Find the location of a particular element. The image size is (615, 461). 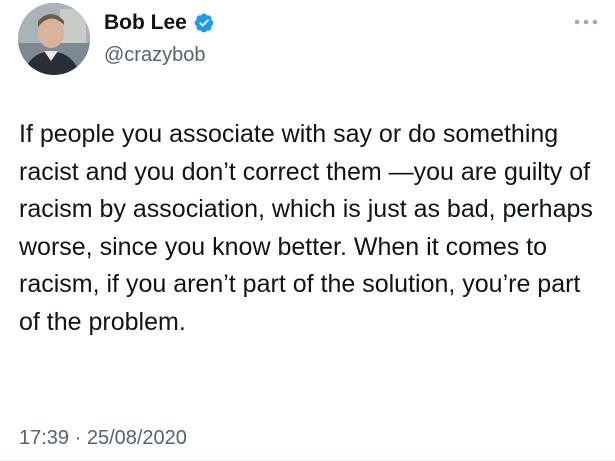

avatar-image is located at coordinates (54, 39).